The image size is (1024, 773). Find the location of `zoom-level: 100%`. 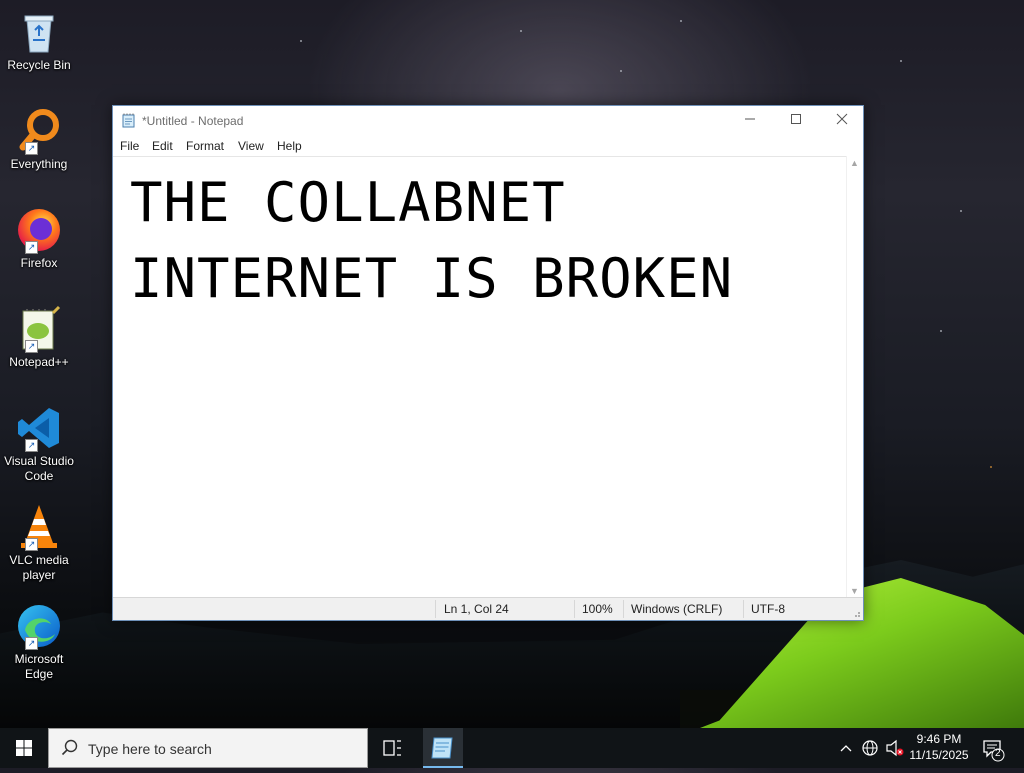

zoom-level: 100% is located at coordinates (597, 609).